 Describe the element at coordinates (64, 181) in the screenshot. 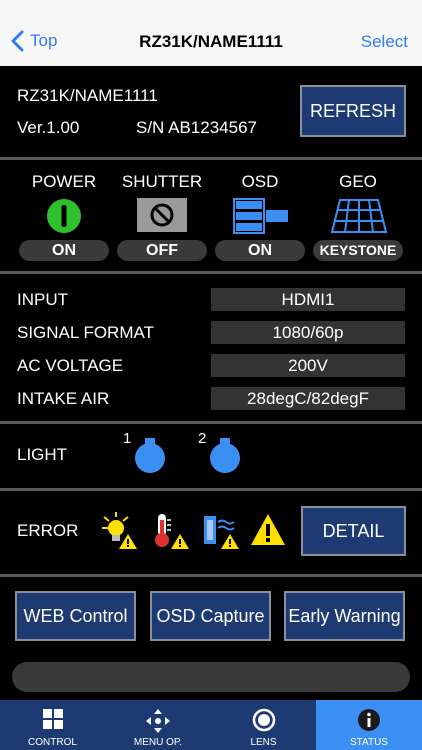

I see `power-label: POWER` at that location.